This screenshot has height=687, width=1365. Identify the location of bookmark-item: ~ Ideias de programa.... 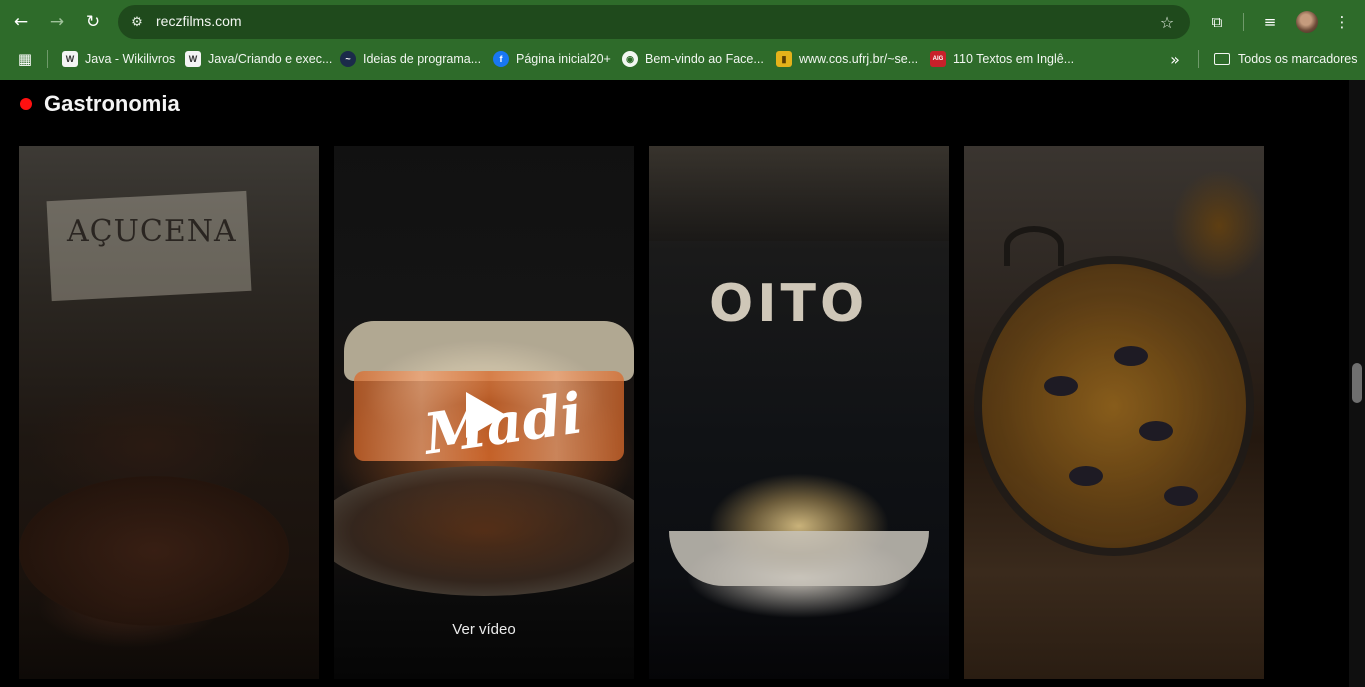
(410, 59).